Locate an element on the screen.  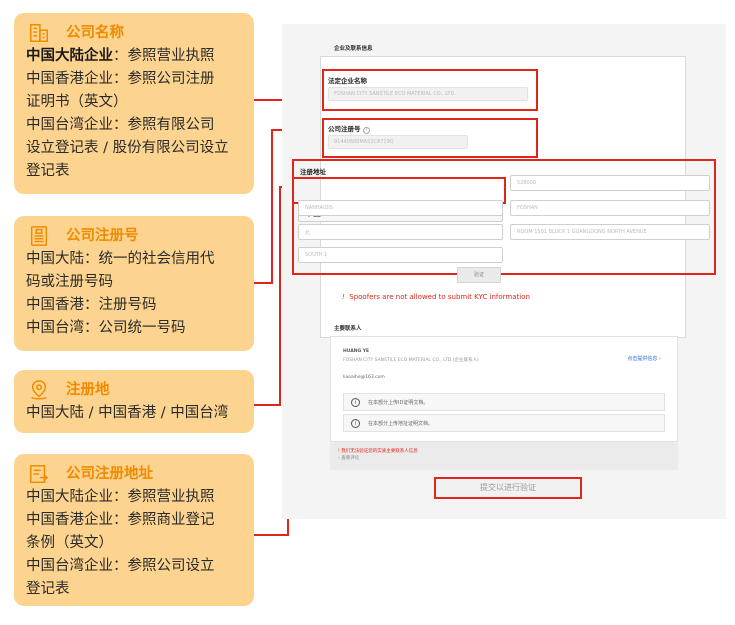
callout-title: 公司名称 is located at coordinates (95, 32).